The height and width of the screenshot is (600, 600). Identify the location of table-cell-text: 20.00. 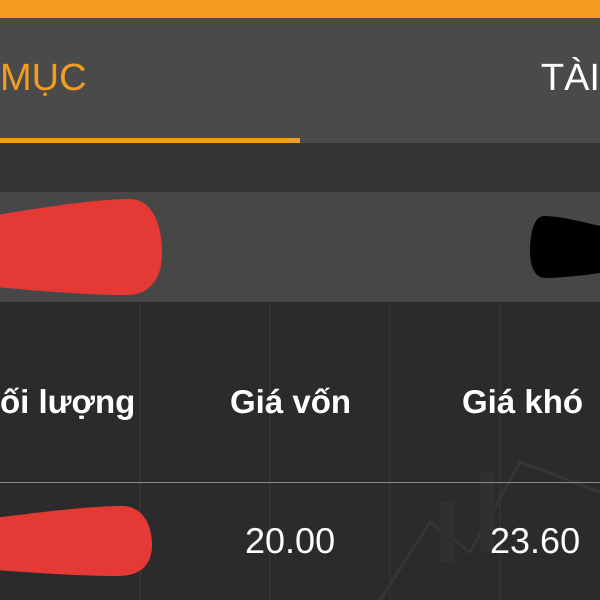
(290, 541).